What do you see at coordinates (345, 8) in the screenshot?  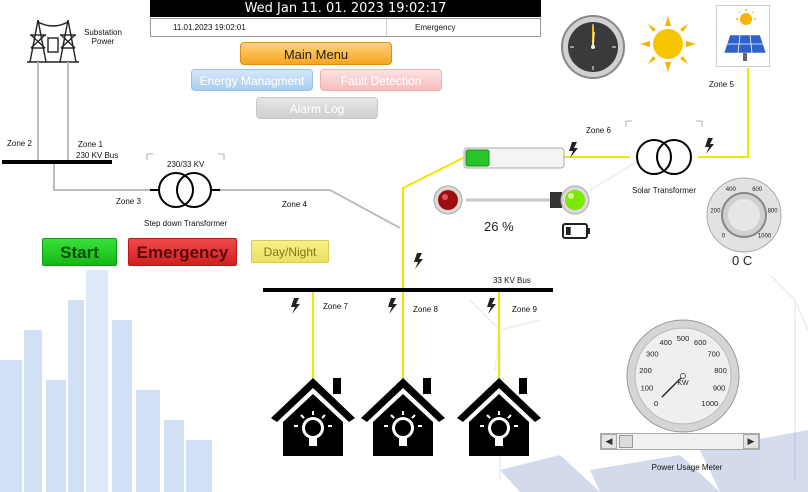 I see `datetime-bar: Wed Jan 11. 01. 2023 19:02:17` at bounding box center [345, 8].